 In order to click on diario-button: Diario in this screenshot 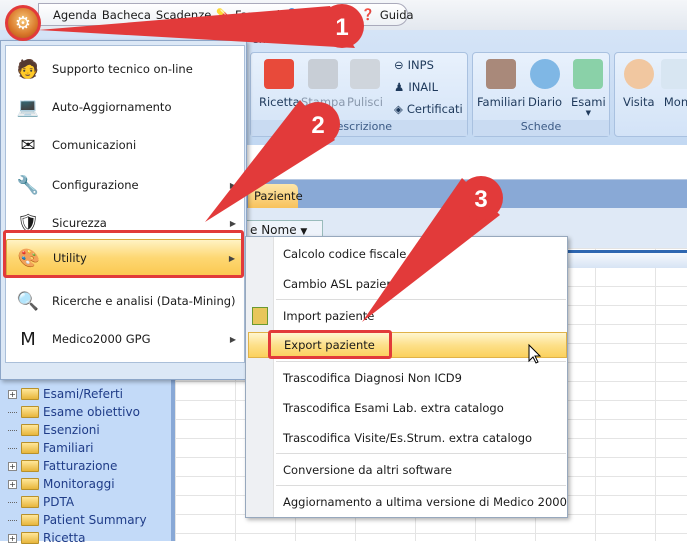, I will do `click(545, 84)`.